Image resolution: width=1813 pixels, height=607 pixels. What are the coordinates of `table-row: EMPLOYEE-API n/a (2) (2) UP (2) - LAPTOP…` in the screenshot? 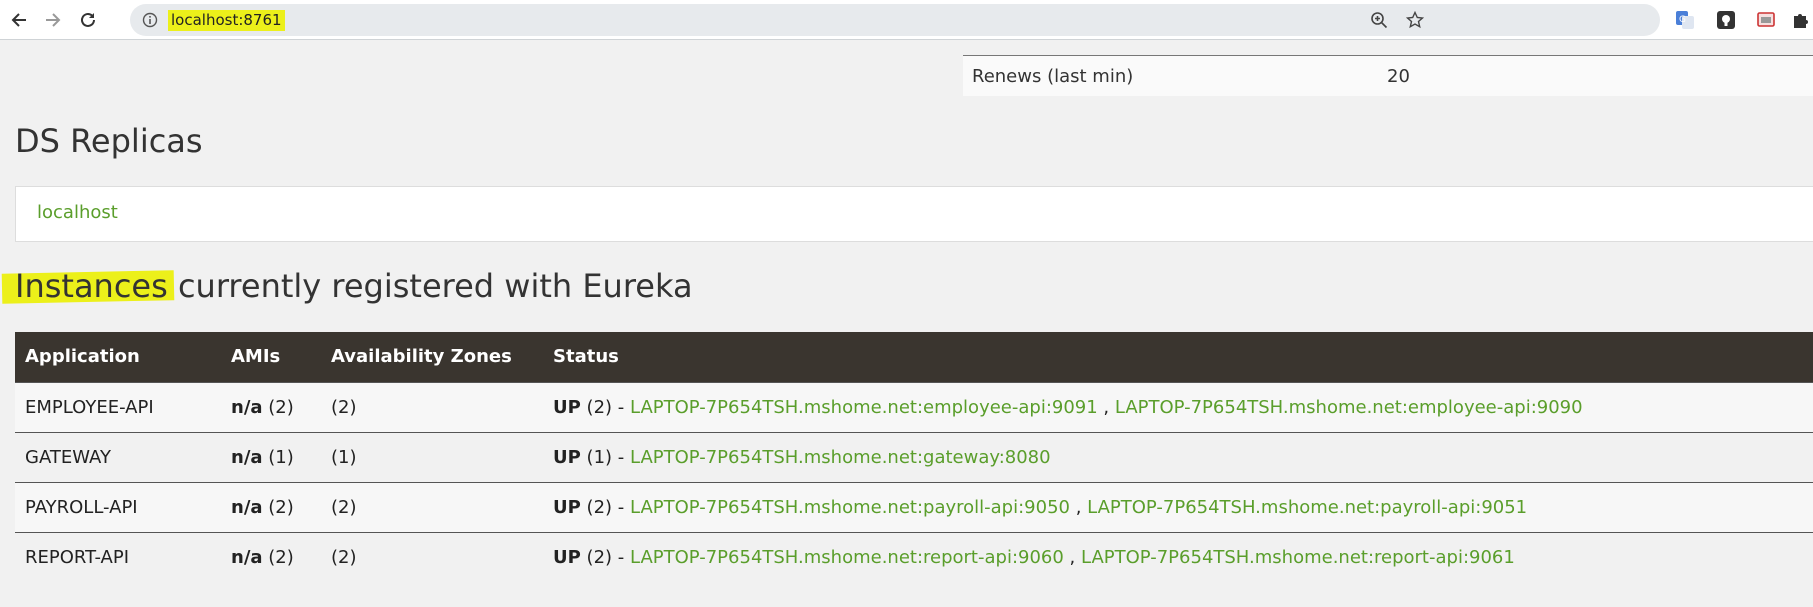 It's located at (914, 406).